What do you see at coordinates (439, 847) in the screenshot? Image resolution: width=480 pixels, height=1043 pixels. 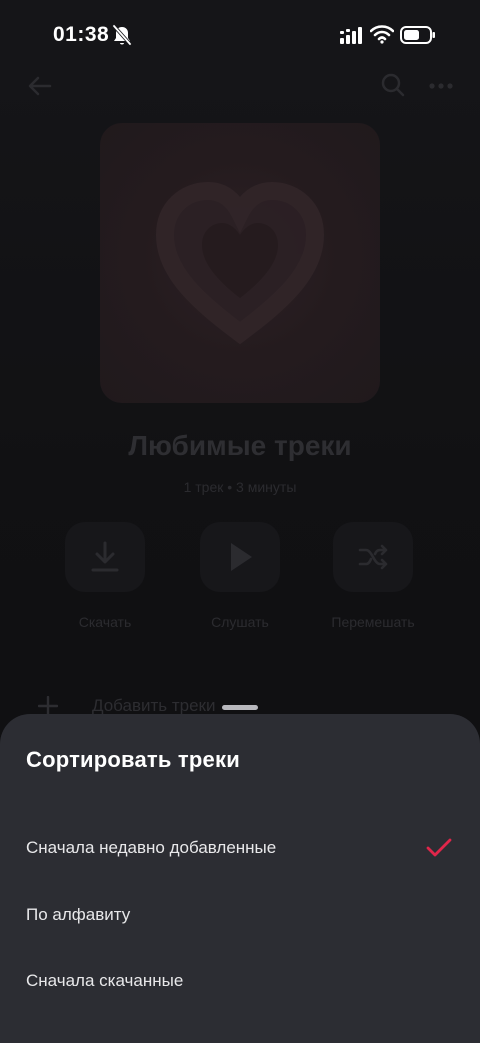 I see `checkmark-icon` at bounding box center [439, 847].